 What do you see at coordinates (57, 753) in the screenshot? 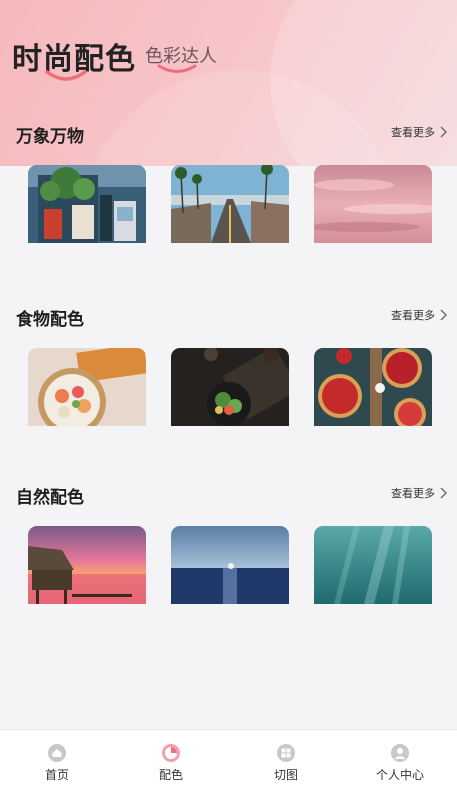
I see `home-icon` at bounding box center [57, 753].